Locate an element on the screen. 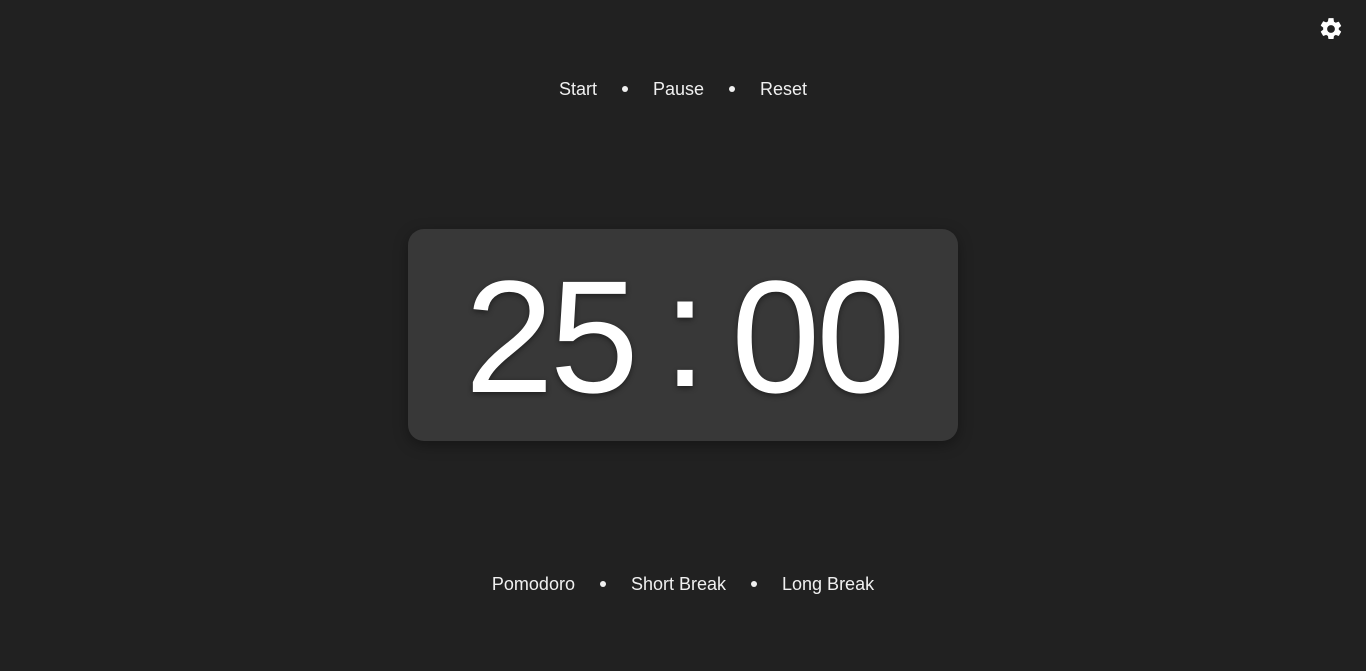 The image size is (1366, 671). mode-selector: Pomodoro Short Break Long Break is located at coordinates (683, 584).